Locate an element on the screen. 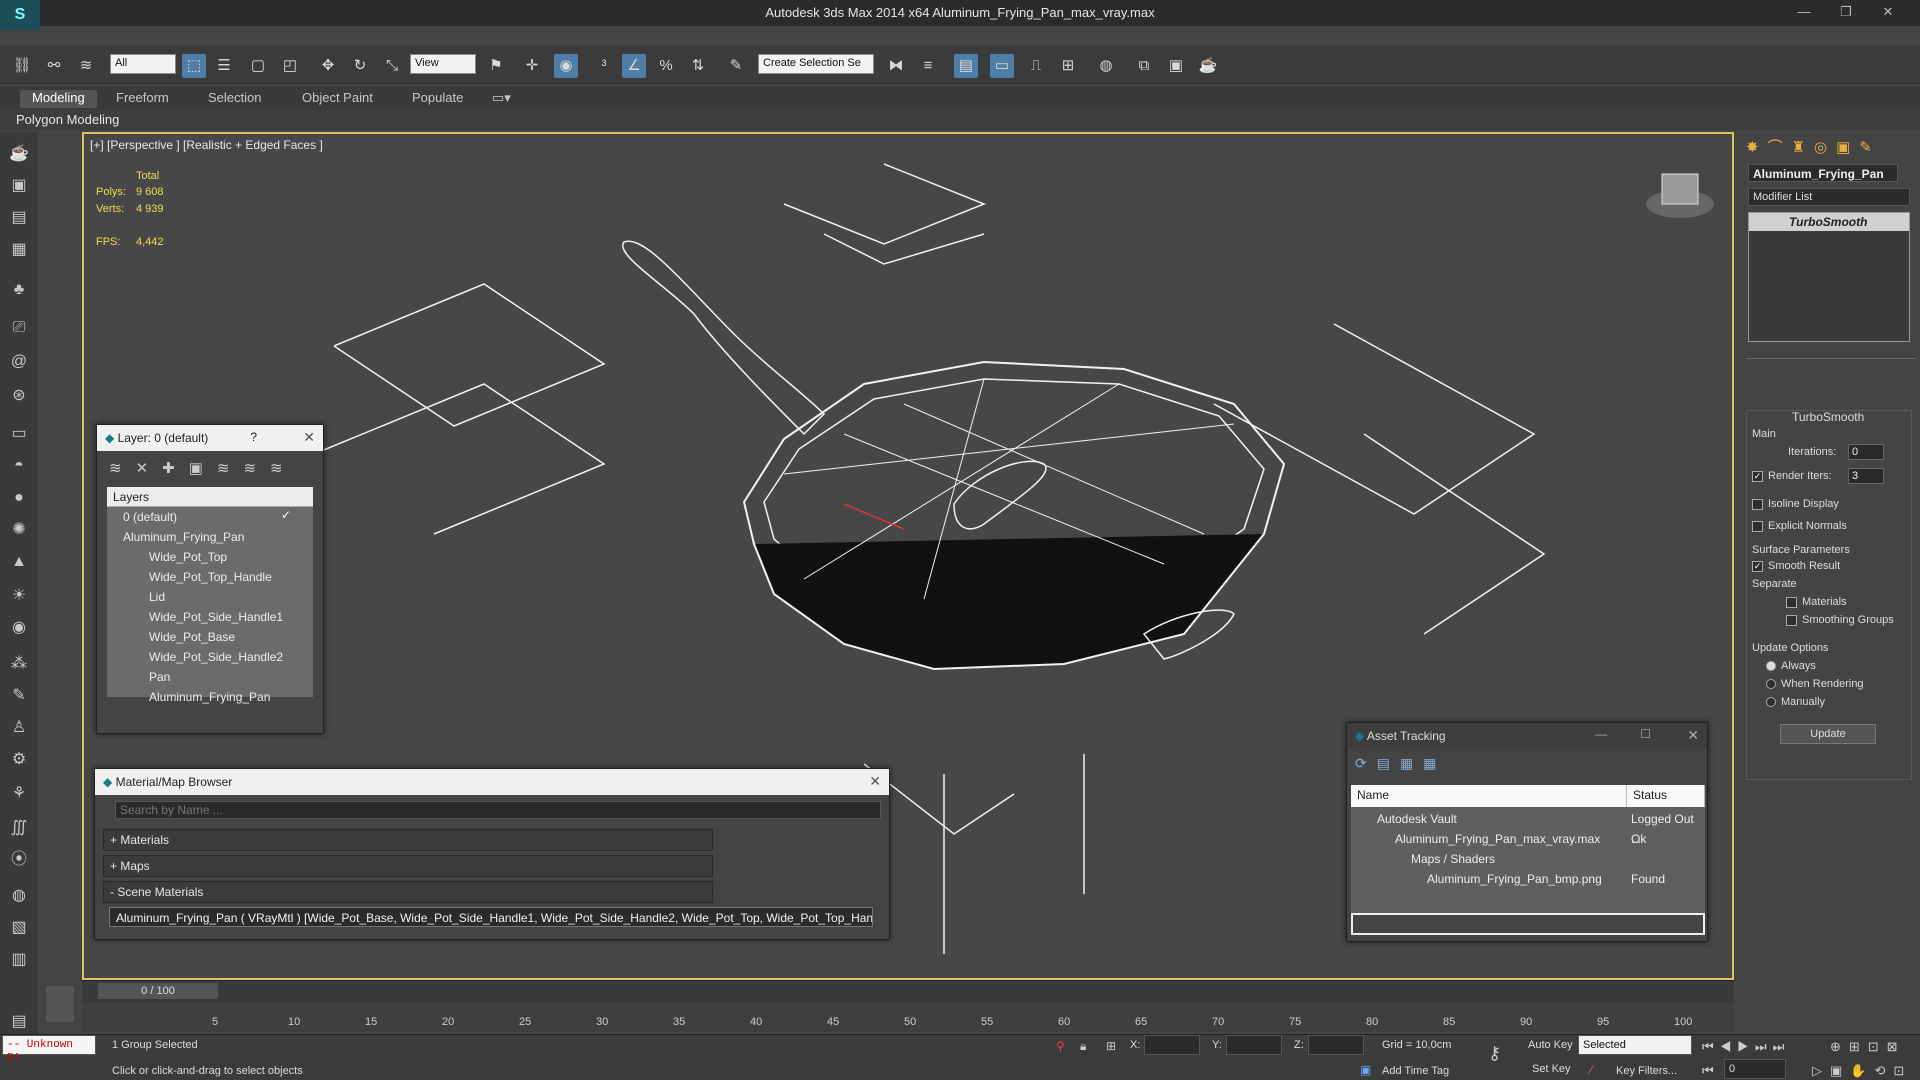 This screenshot has width=1920, height=1080. smoothing-groups-row: Smoothing Groups is located at coordinates (1840, 620).